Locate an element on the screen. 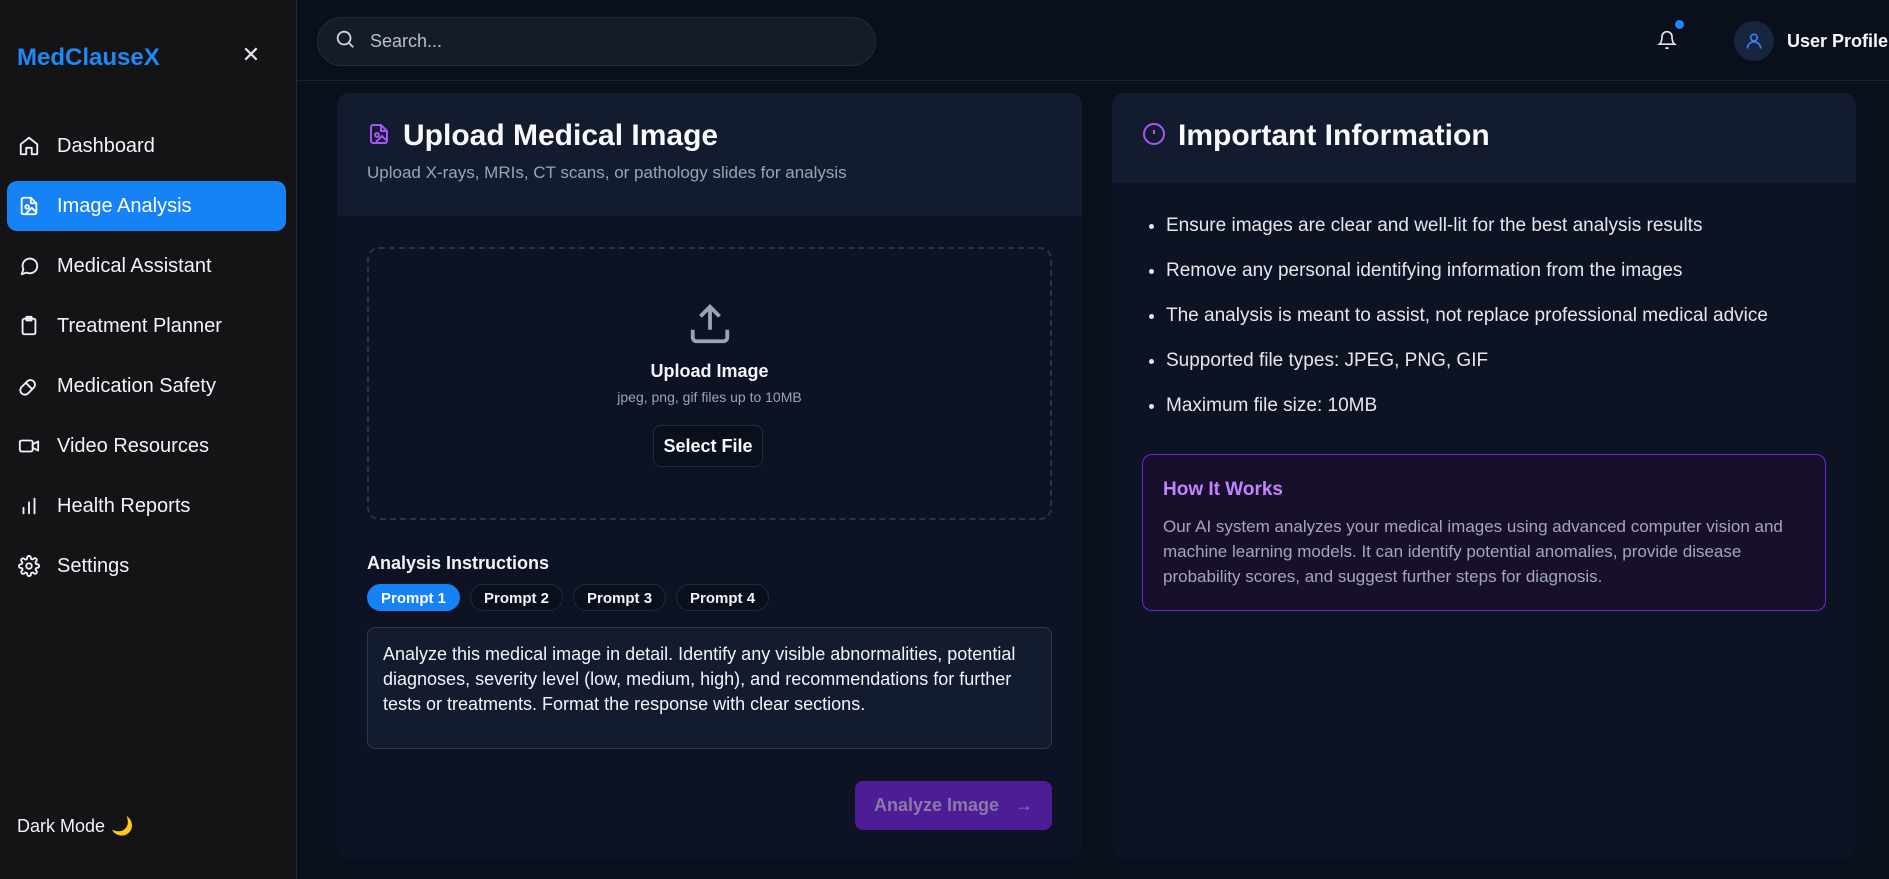  prompt-tabs: Prompt 1 Prompt 2 Prompt 3 Prompt 4 is located at coordinates (573, 597).